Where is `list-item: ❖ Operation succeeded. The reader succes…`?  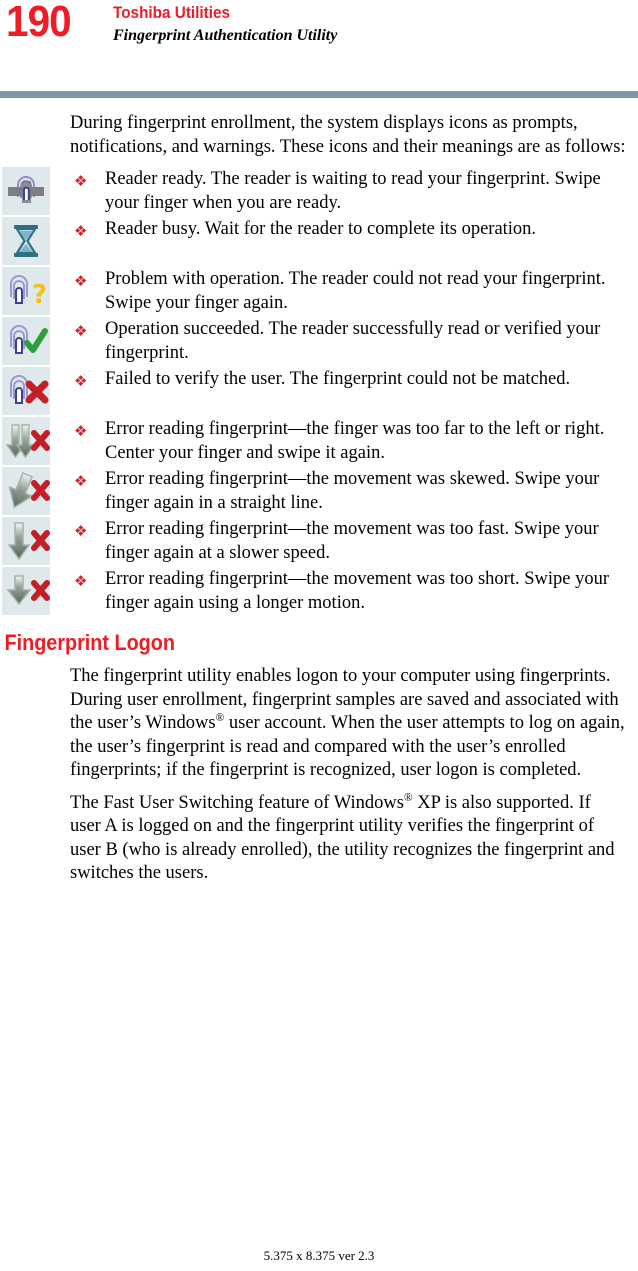
list-item: ❖ Operation succeeded. The reader succes… is located at coordinates (319, 341).